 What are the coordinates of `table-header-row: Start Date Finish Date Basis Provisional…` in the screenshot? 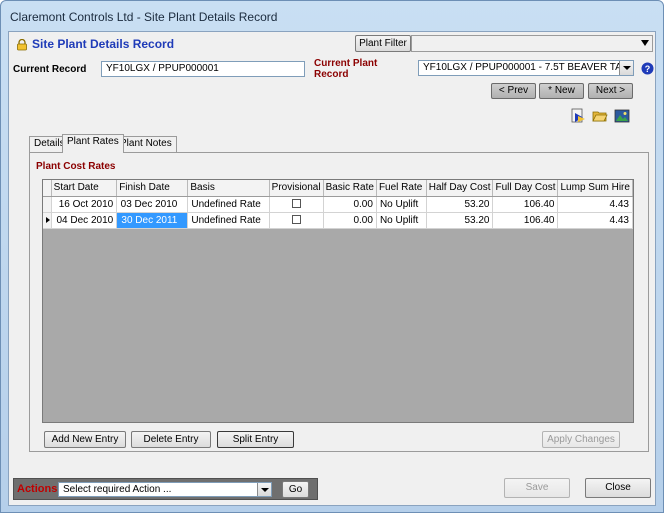 It's located at (338, 188).